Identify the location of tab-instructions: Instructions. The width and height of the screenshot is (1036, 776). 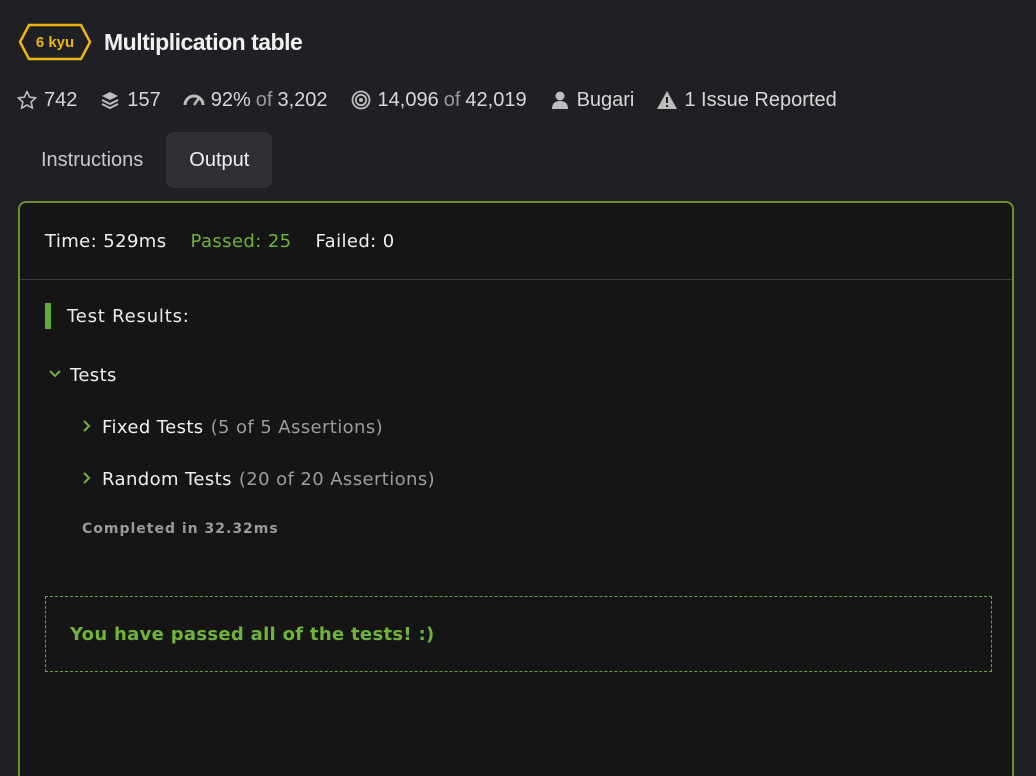
(92, 160).